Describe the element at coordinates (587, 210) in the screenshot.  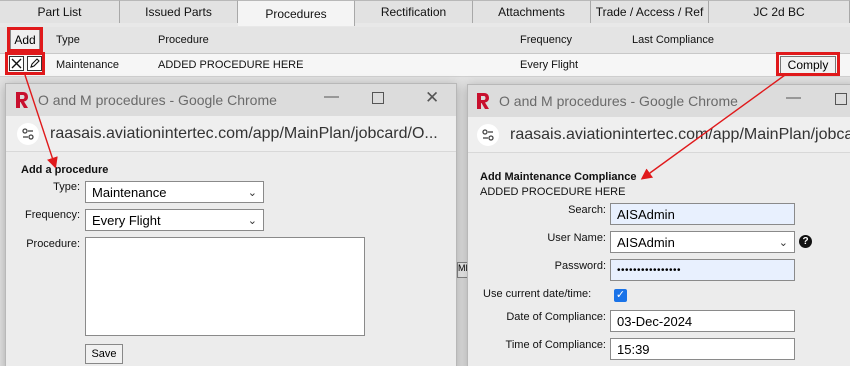
I see `search-label: Search:` at that location.